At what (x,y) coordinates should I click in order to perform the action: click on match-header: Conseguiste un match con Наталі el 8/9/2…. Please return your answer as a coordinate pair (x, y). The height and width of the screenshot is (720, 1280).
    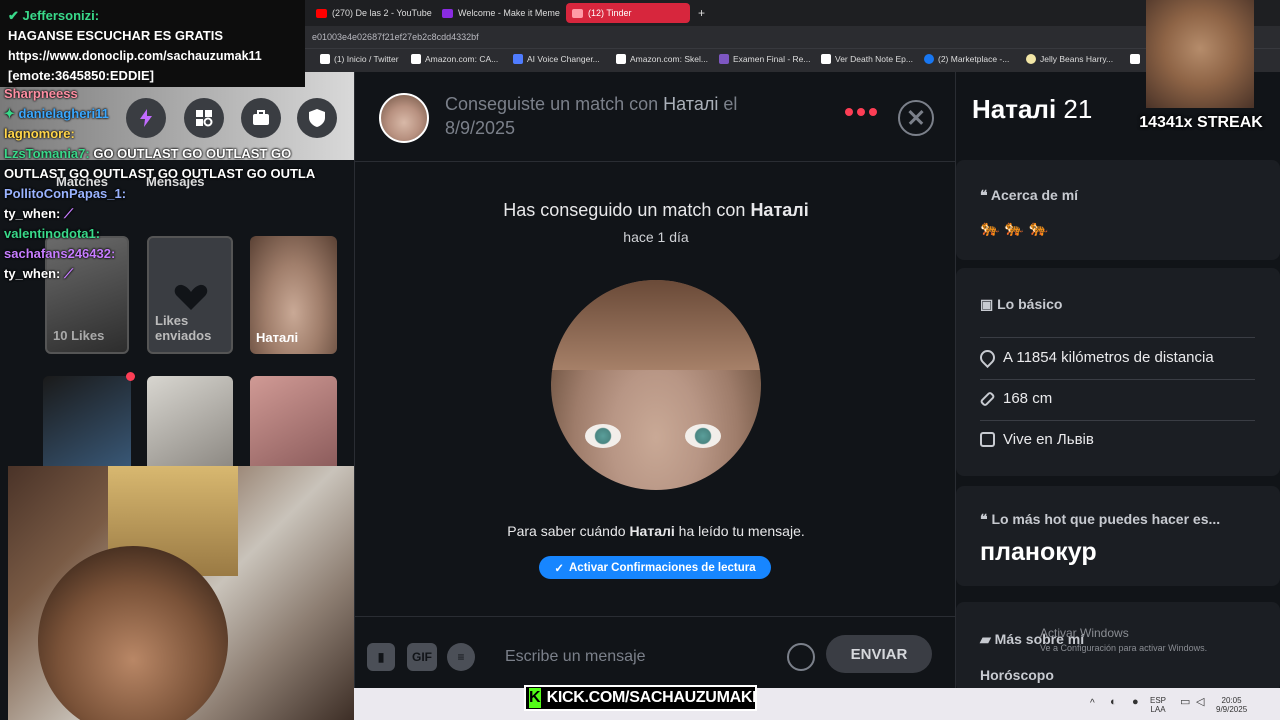
    Looking at the image, I should click on (656, 117).